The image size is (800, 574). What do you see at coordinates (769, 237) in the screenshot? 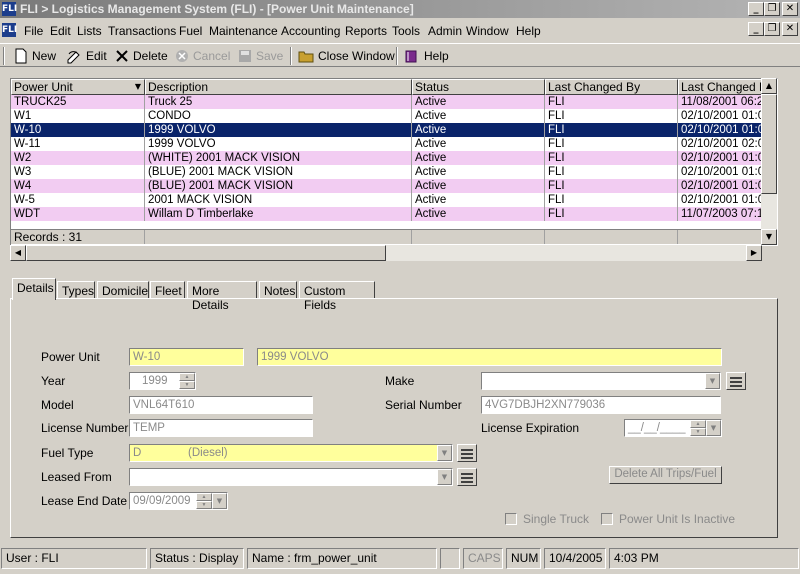
I see `scroll-down-icon: ▼` at bounding box center [769, 237].